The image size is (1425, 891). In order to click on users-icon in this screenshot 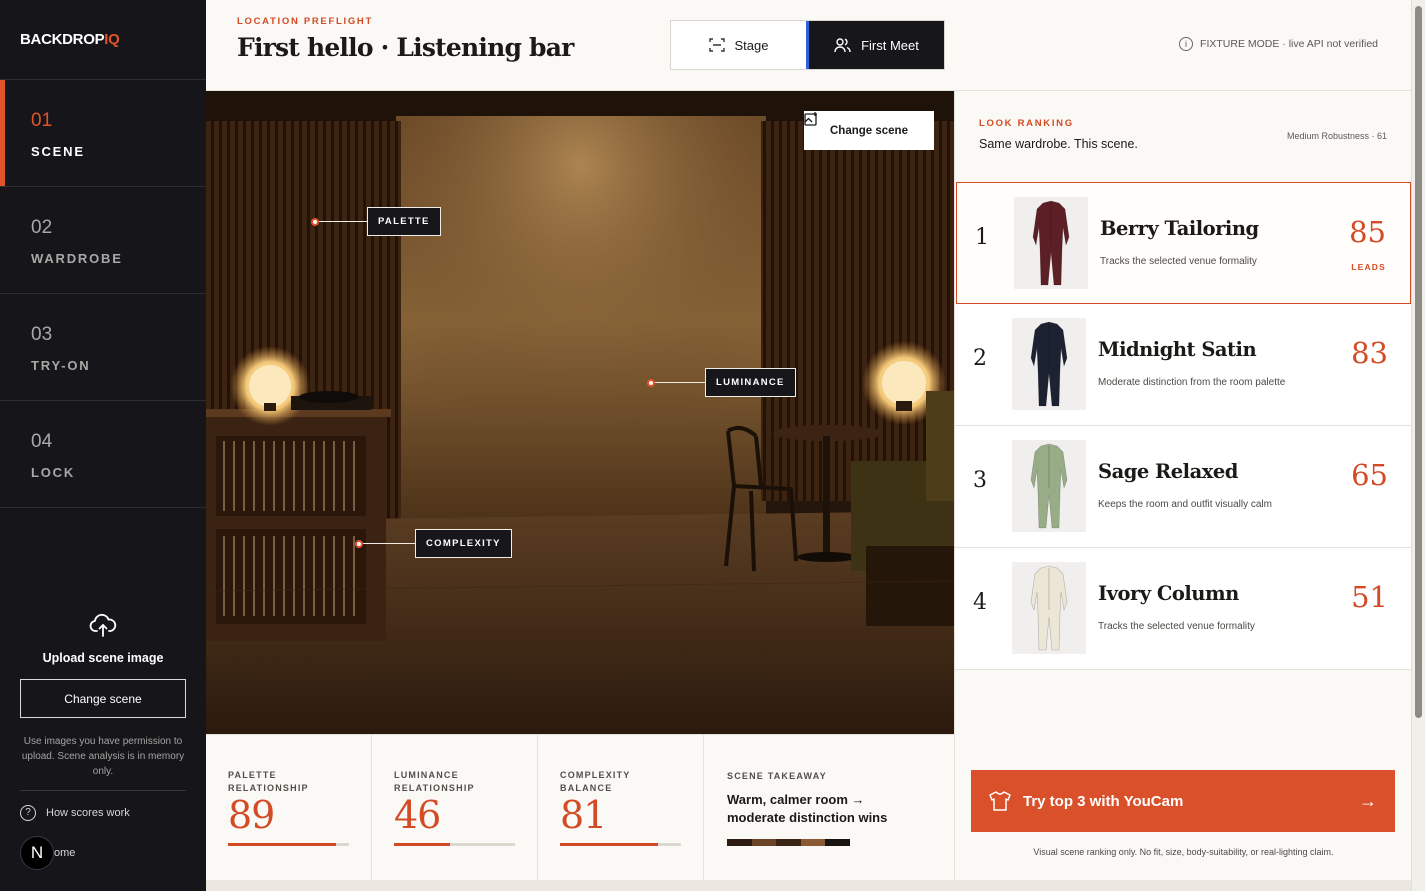, I will do `click(842, 45)`.